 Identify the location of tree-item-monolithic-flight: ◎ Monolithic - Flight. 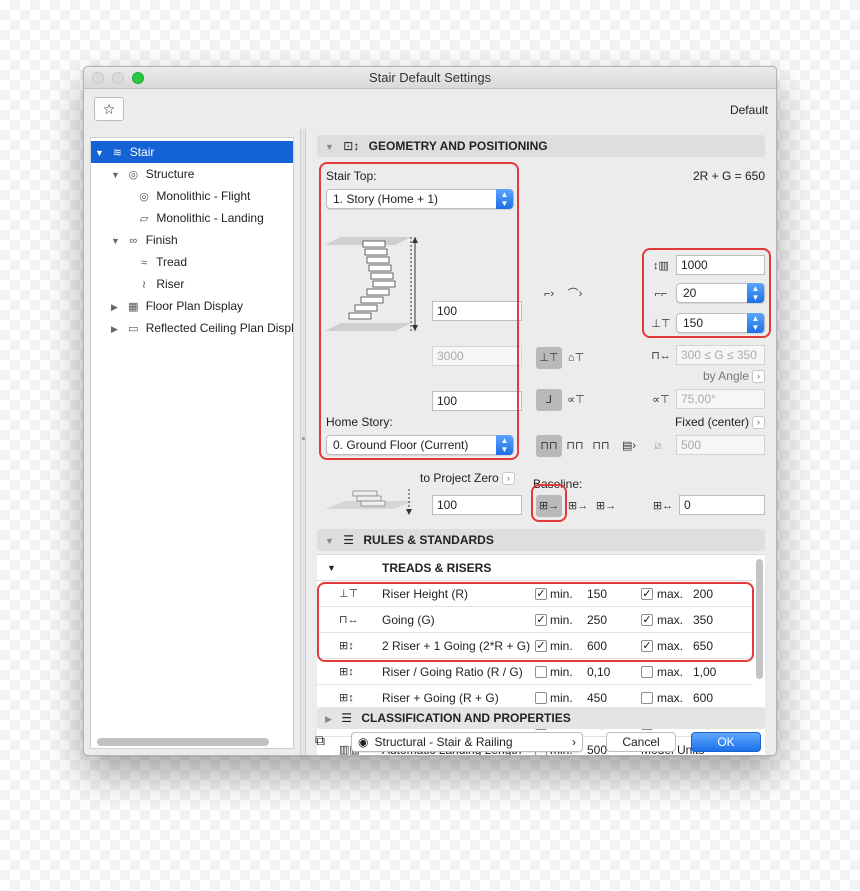
(192, 196).